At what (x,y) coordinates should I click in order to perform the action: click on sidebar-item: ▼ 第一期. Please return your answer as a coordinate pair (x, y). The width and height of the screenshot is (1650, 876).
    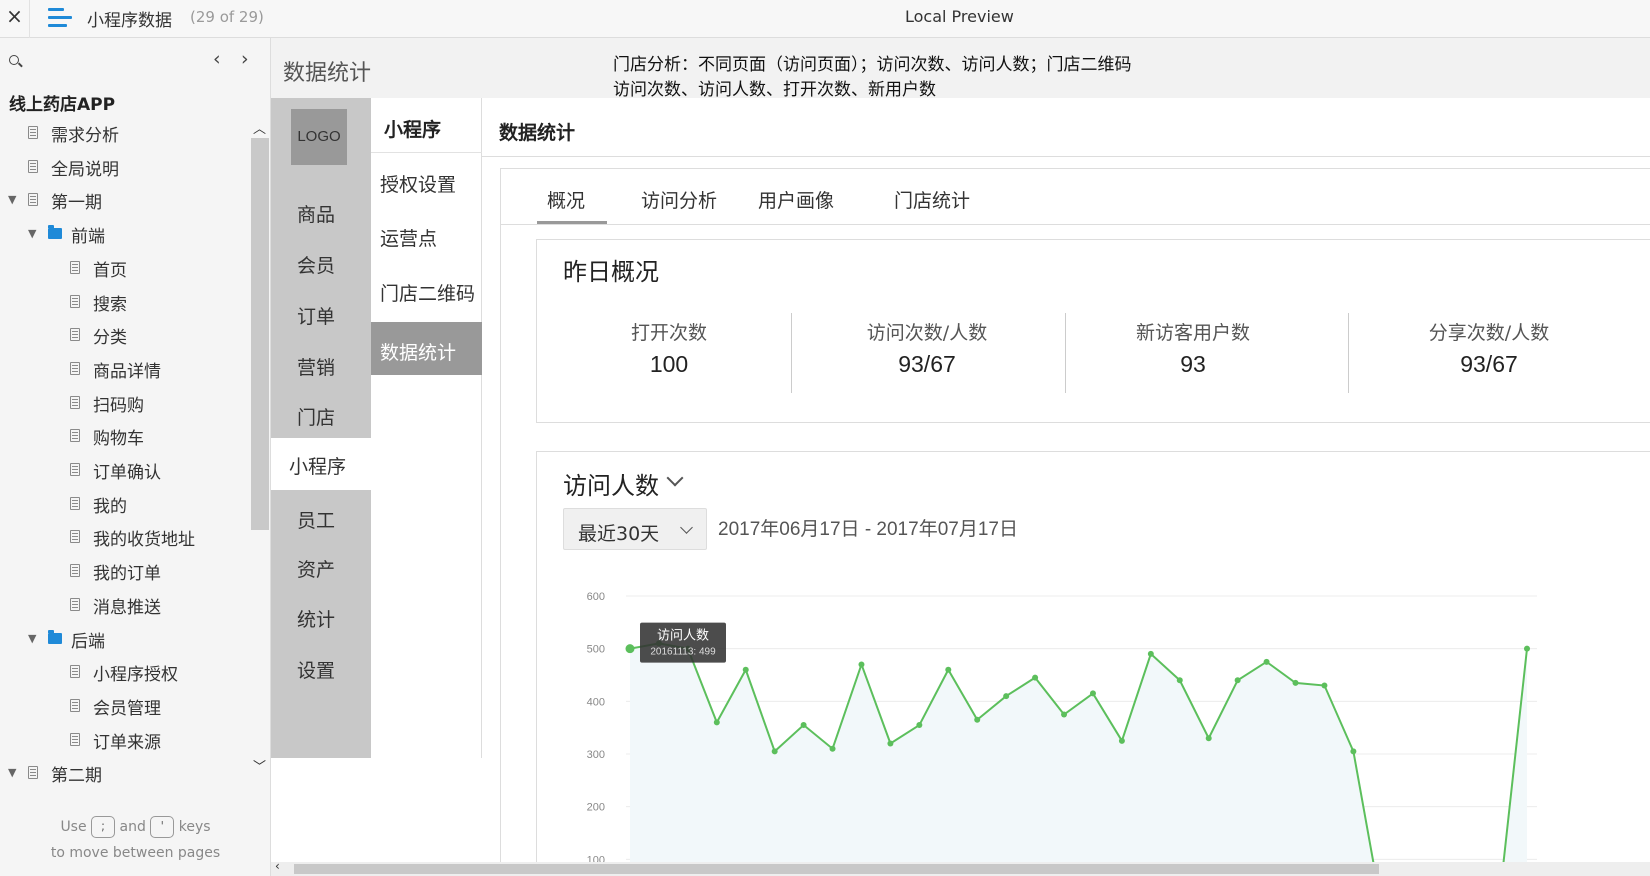
    Looking at the image, I should click on (125, 200).